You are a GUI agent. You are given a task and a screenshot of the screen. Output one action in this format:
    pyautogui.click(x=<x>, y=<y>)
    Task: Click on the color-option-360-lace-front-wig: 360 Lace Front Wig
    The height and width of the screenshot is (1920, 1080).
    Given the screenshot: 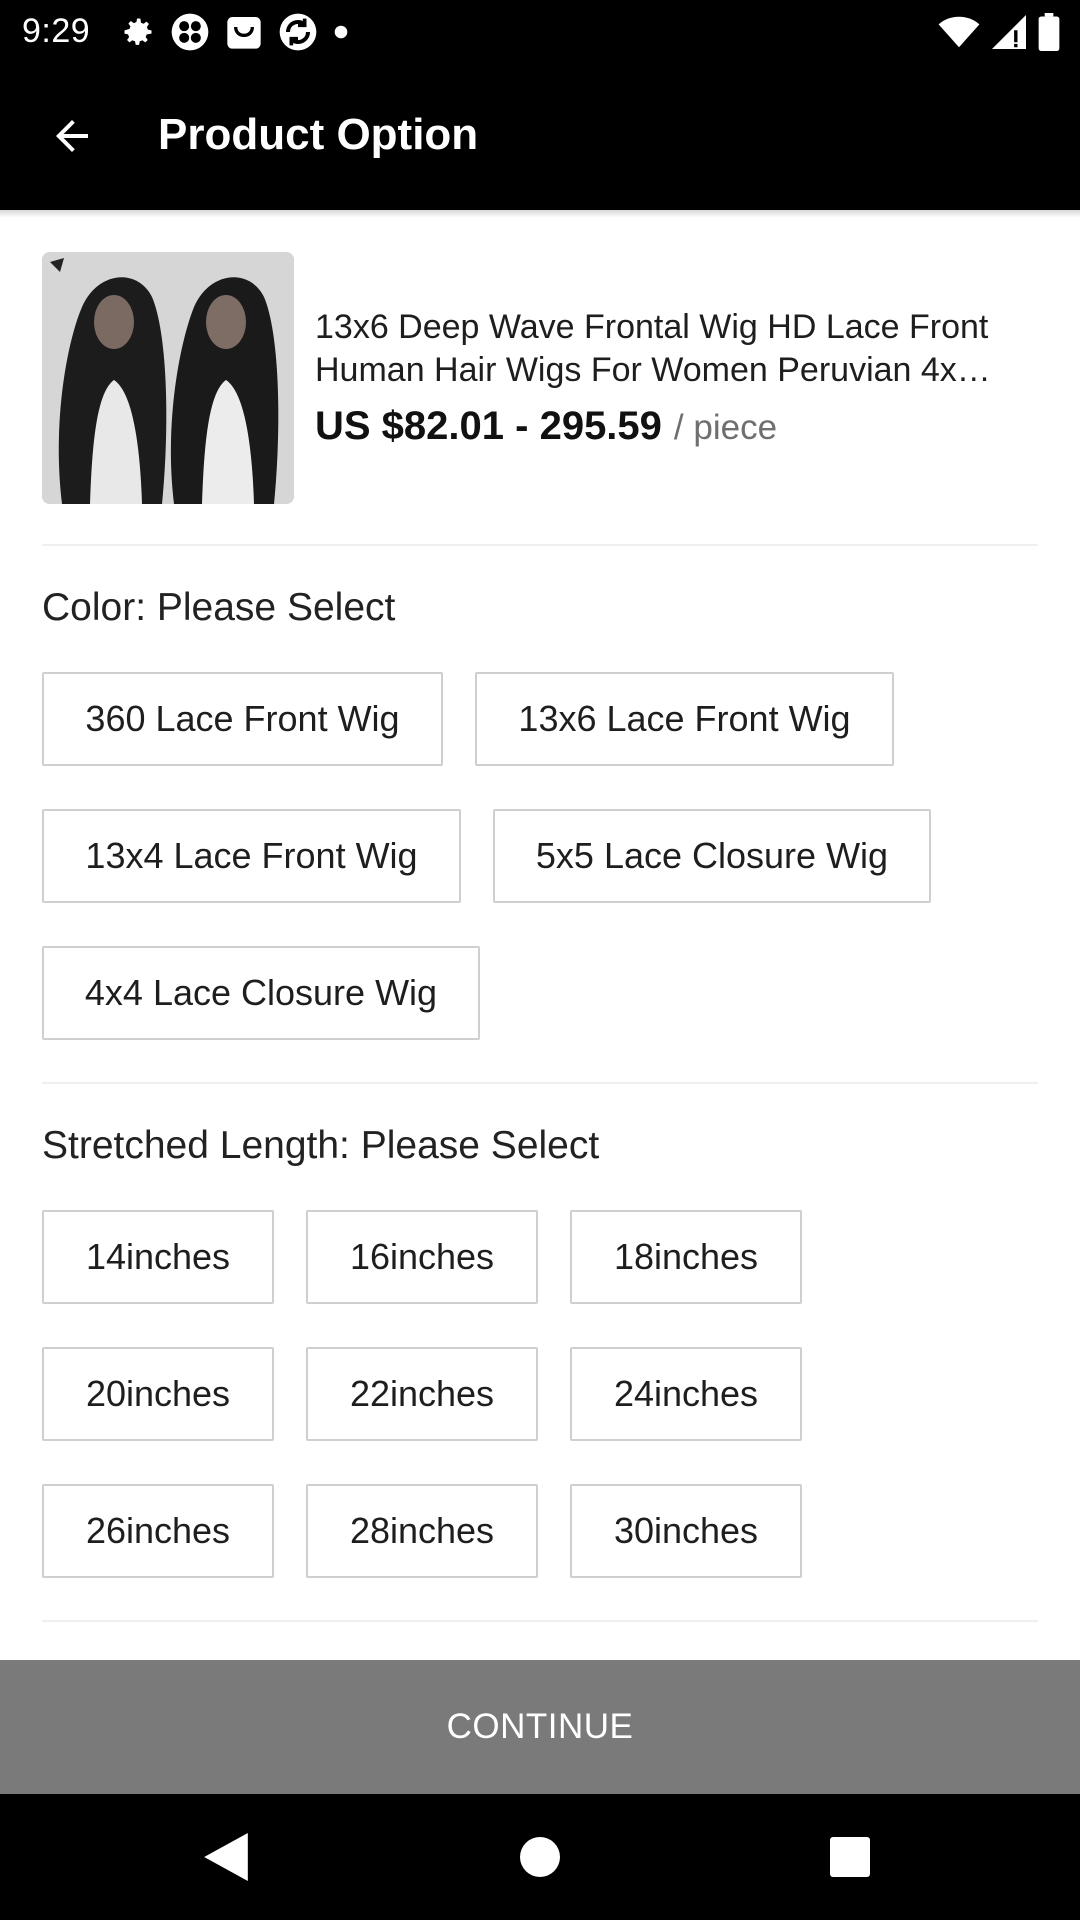 What is the action you would take?
    pyautogui.click(x=242, y=719)
    